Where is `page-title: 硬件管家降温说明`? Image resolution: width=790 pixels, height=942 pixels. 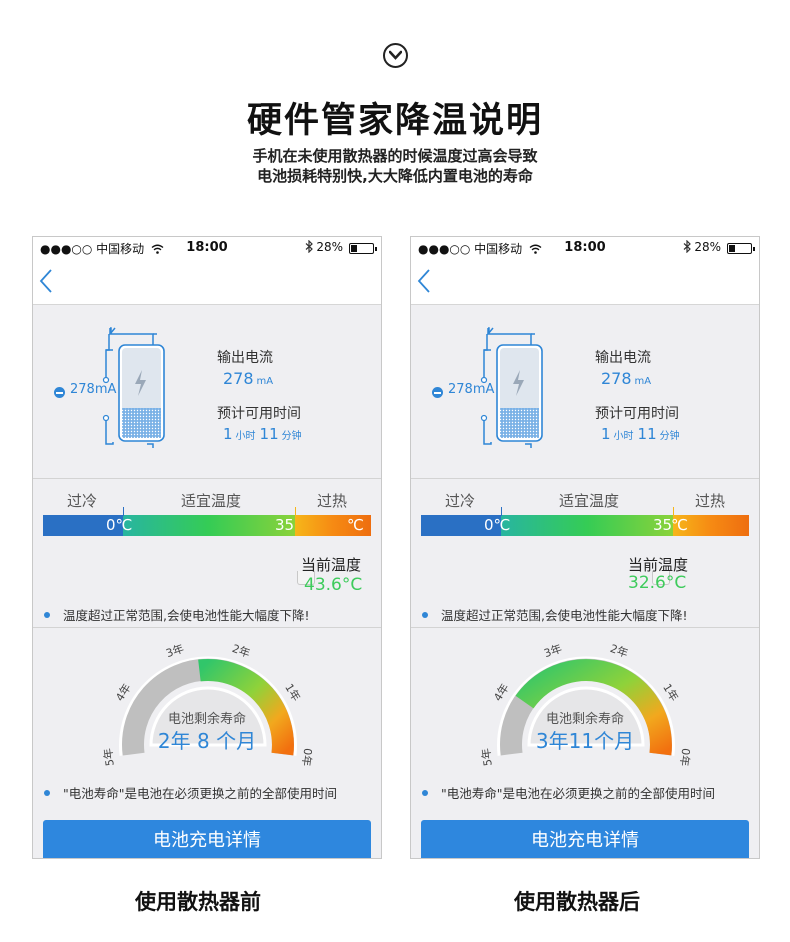 page-title: 硬件管家降温说明 is located at coordinates (394, 121).